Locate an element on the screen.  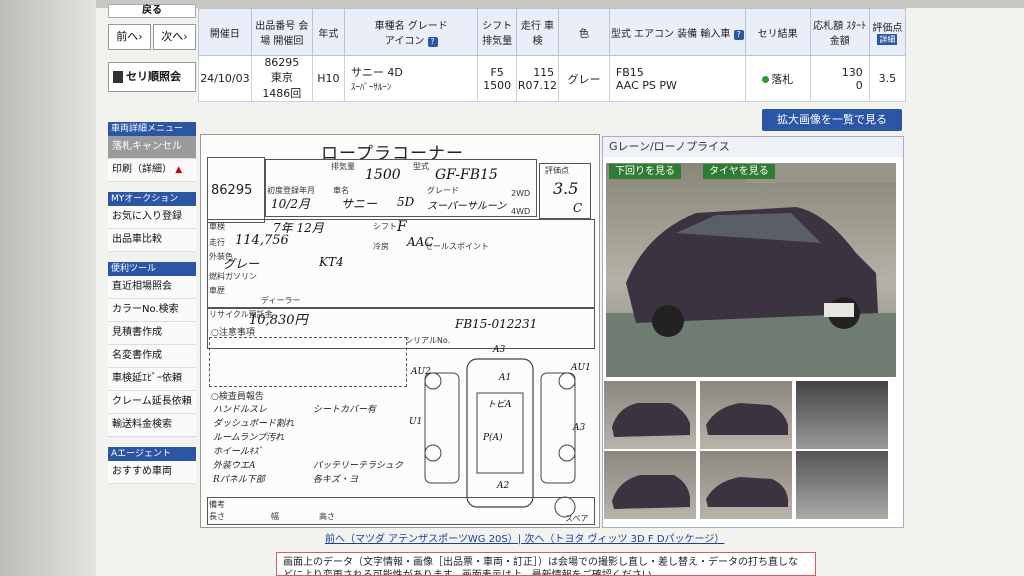
car-image is located at coordinates (651, 420).